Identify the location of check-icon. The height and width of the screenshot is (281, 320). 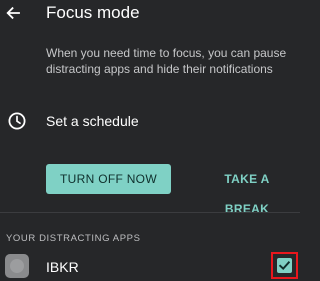
(284, 265).